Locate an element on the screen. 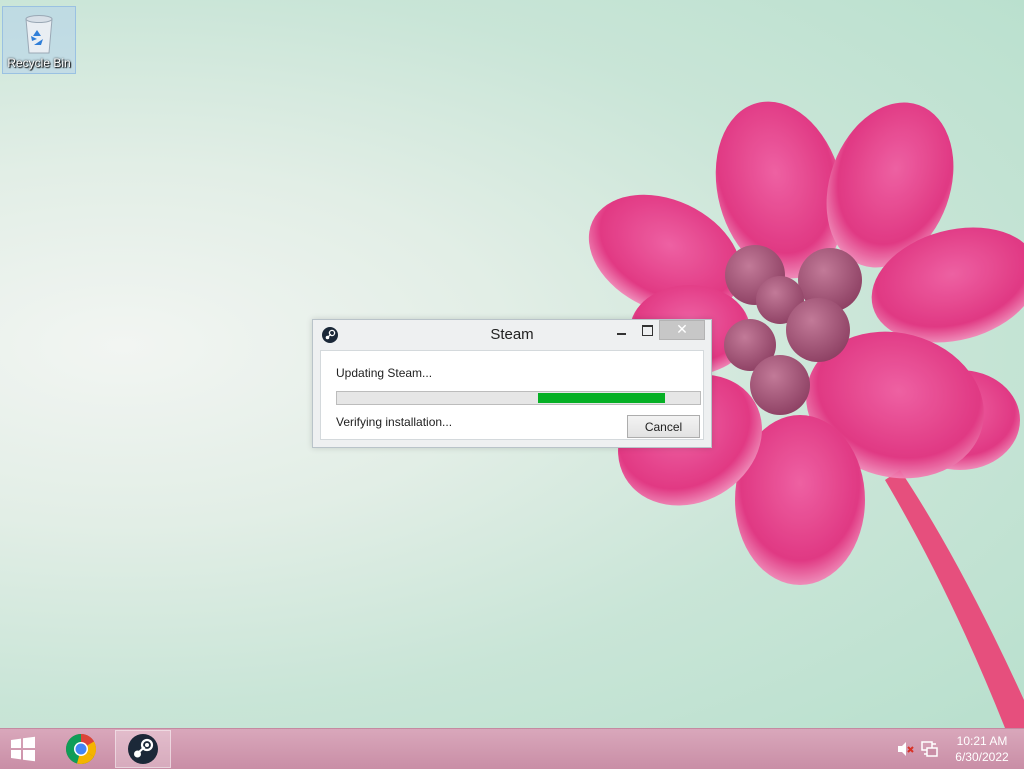  system-clock: 10:21 AM 6/30/2022 is located at coordinates (982, 749).